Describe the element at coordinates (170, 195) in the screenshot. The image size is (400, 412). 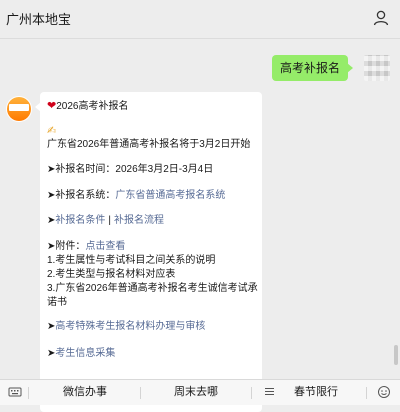
I see `system-link: 广东省普通高考报名系统` at that location.